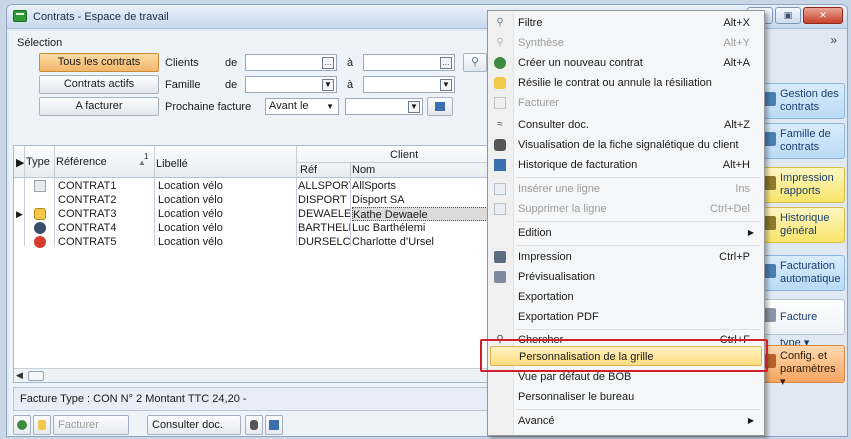 The height and width of the screenshot is (439, 851). Describe the element at coordinates (810, 272) in the screenshot. I see `auto-invoicing-label: Facturation automatique` at that location.